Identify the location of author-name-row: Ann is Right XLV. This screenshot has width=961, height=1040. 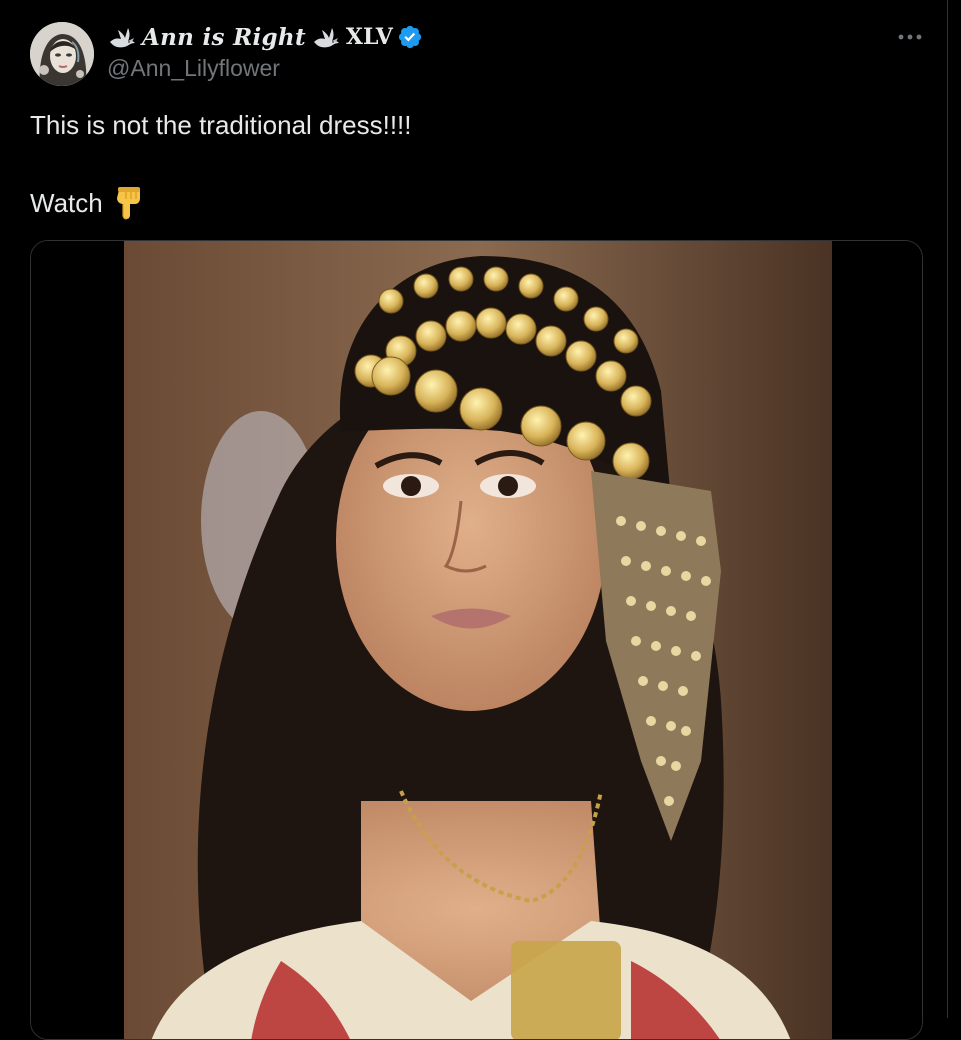
(265, 37).